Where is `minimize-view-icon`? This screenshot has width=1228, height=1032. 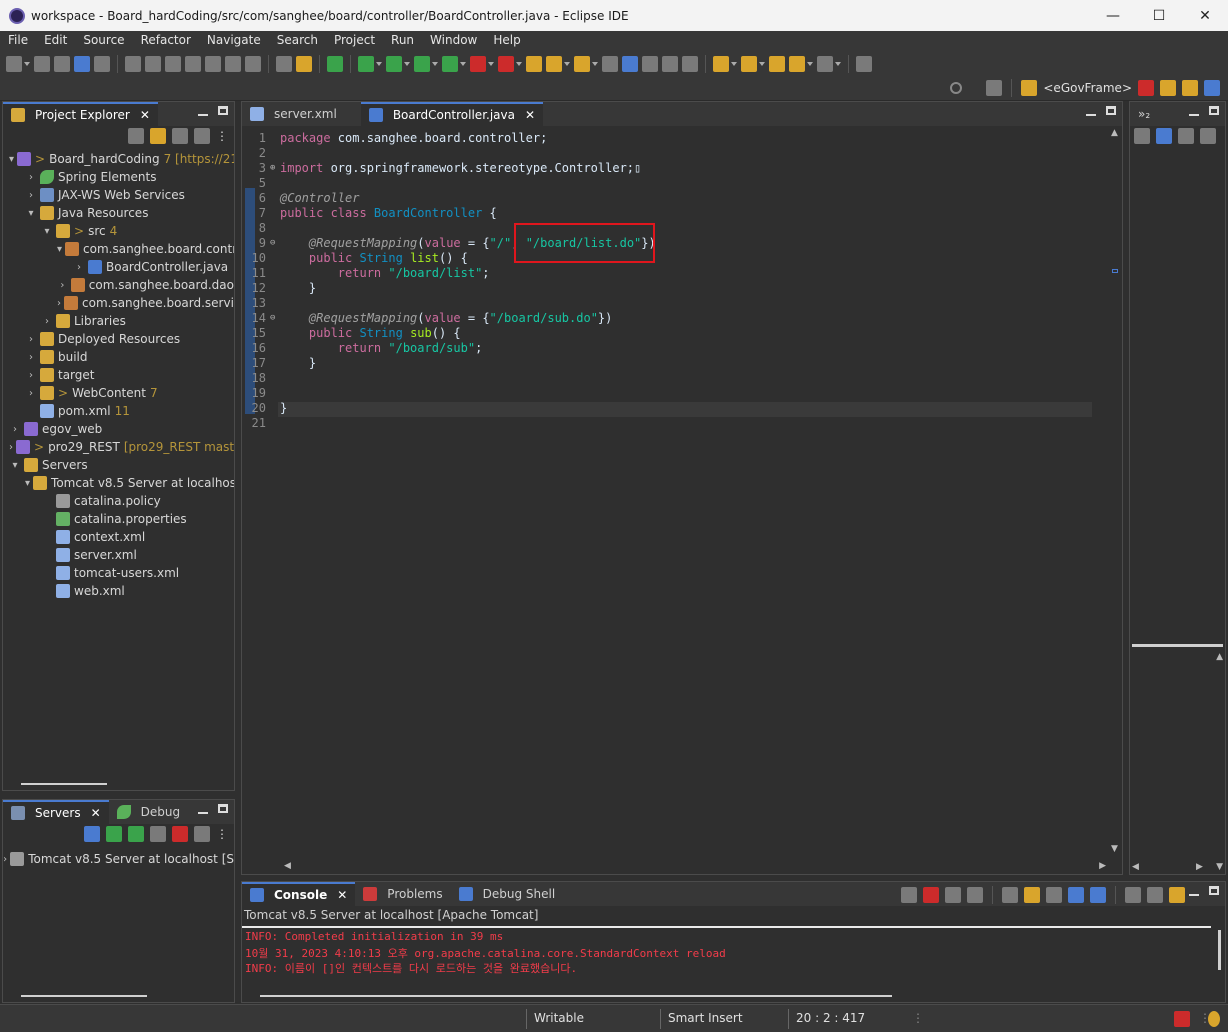
minimize-view-icon is located at coordinates (1208, 136).